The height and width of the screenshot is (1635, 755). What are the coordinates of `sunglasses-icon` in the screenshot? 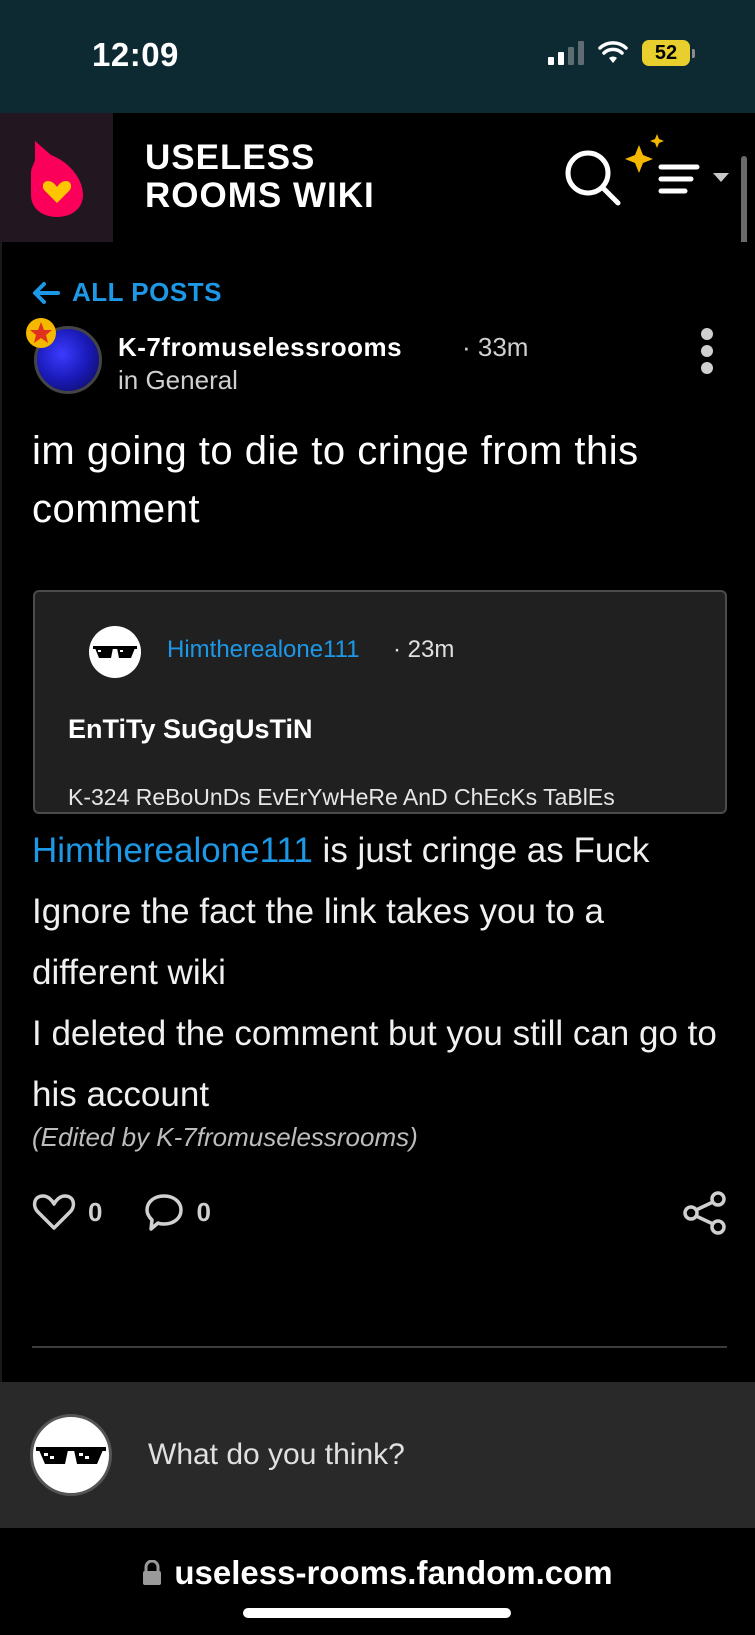 It's located at (71, 1455).